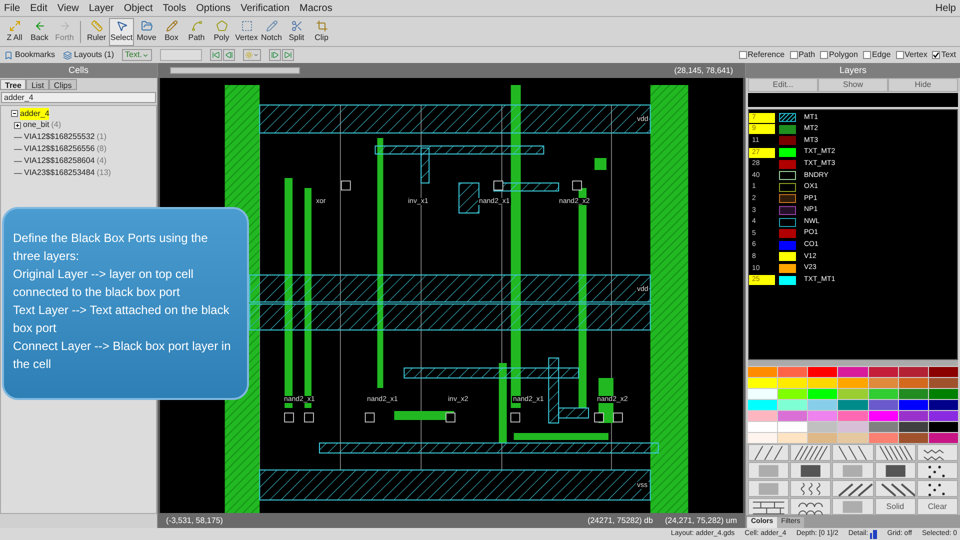  I want to click on tool-button: Split, so click(296, 32).